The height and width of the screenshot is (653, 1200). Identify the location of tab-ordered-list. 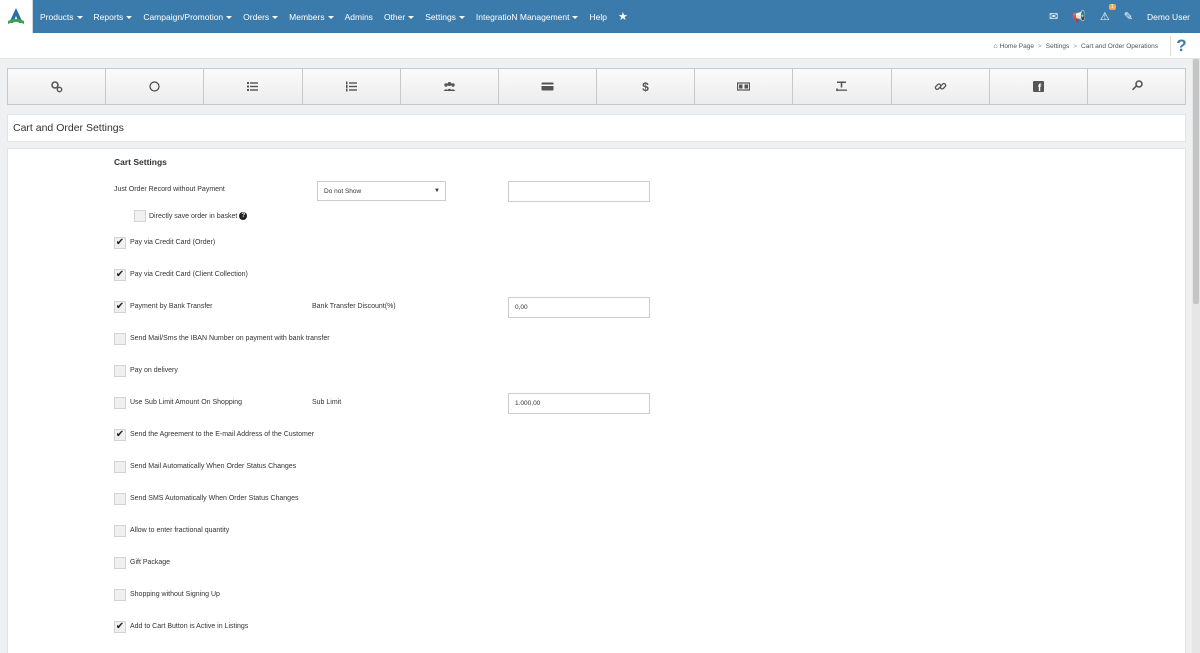
(351, 86).